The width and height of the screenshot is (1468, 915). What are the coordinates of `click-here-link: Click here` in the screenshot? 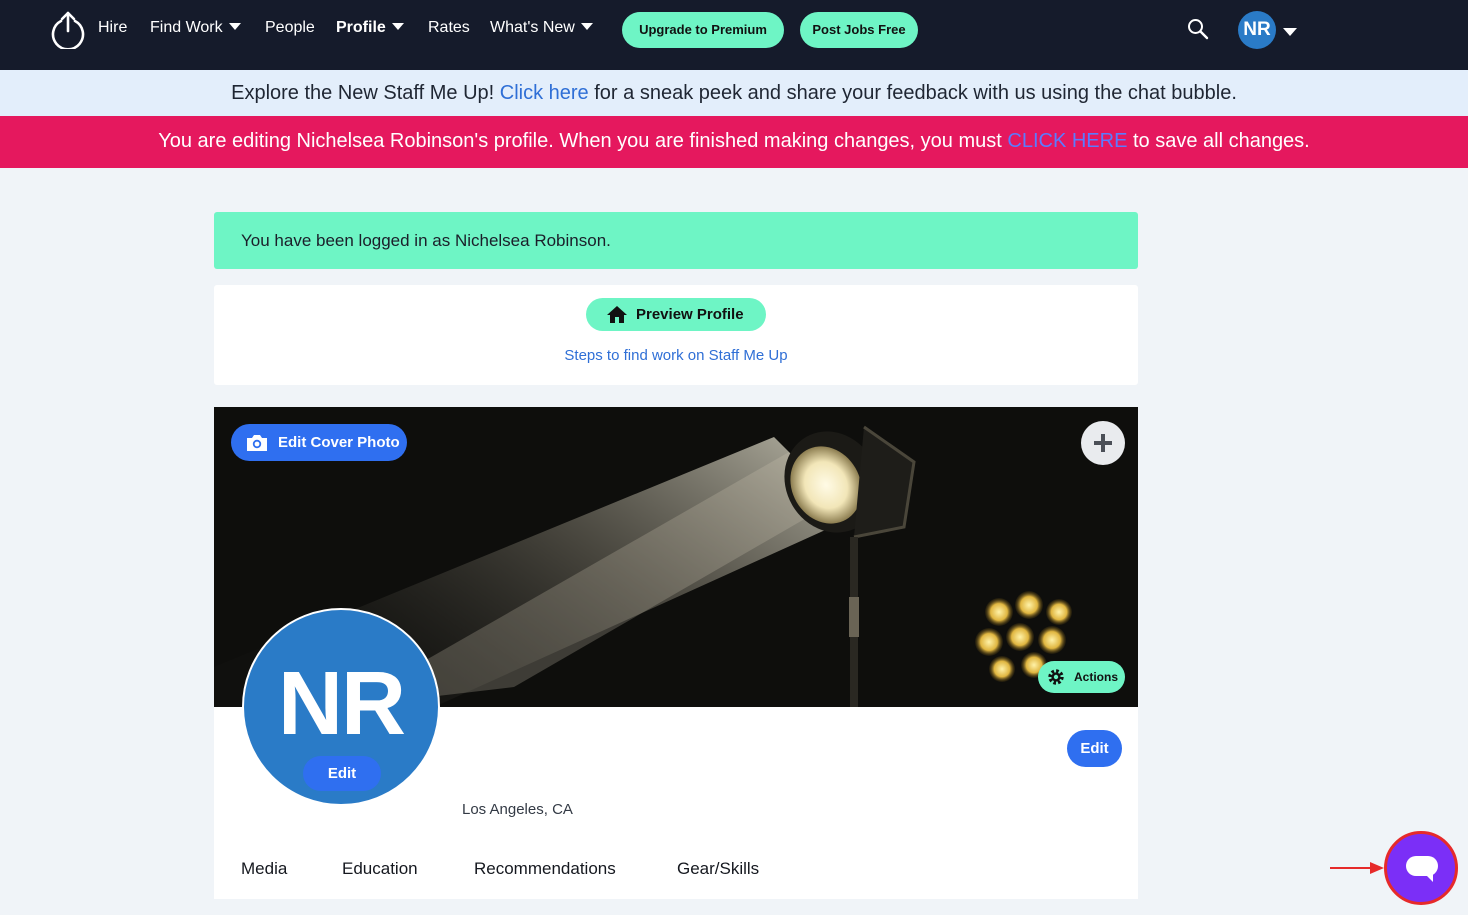 It's located at (544, 93).